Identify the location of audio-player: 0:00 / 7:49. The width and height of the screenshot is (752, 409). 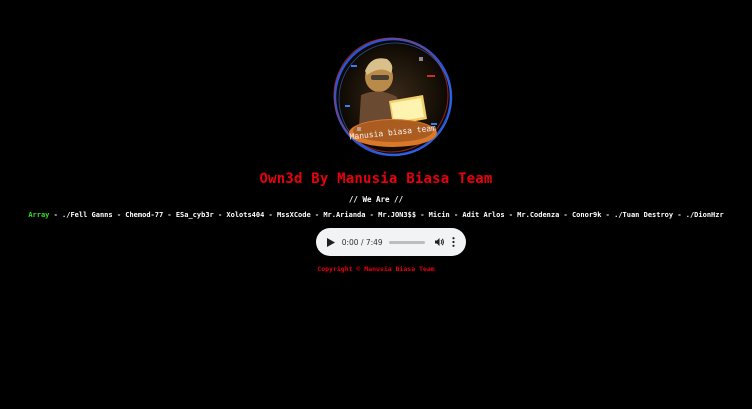
(391, 242).